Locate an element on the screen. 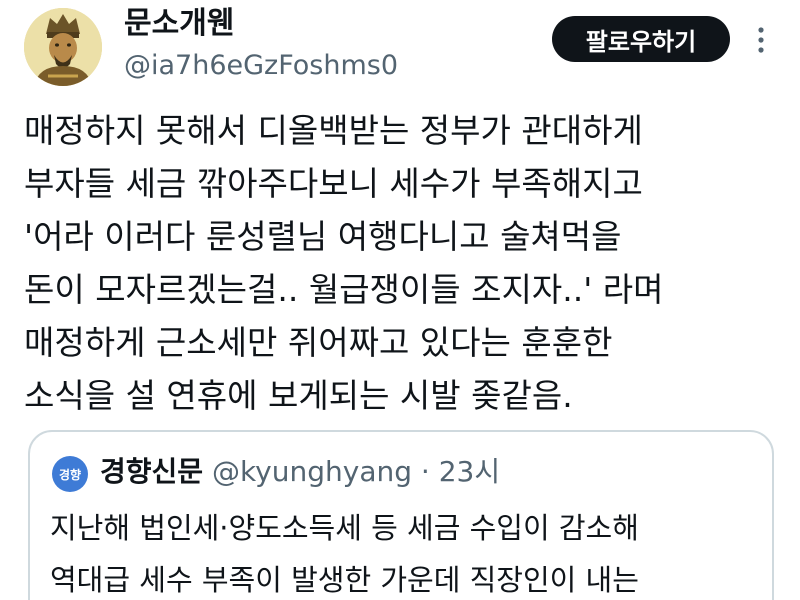 The height and width of the screenshot is (600, 800). quoted-handle: @kyunghyang is located at coordinates (312, 471).